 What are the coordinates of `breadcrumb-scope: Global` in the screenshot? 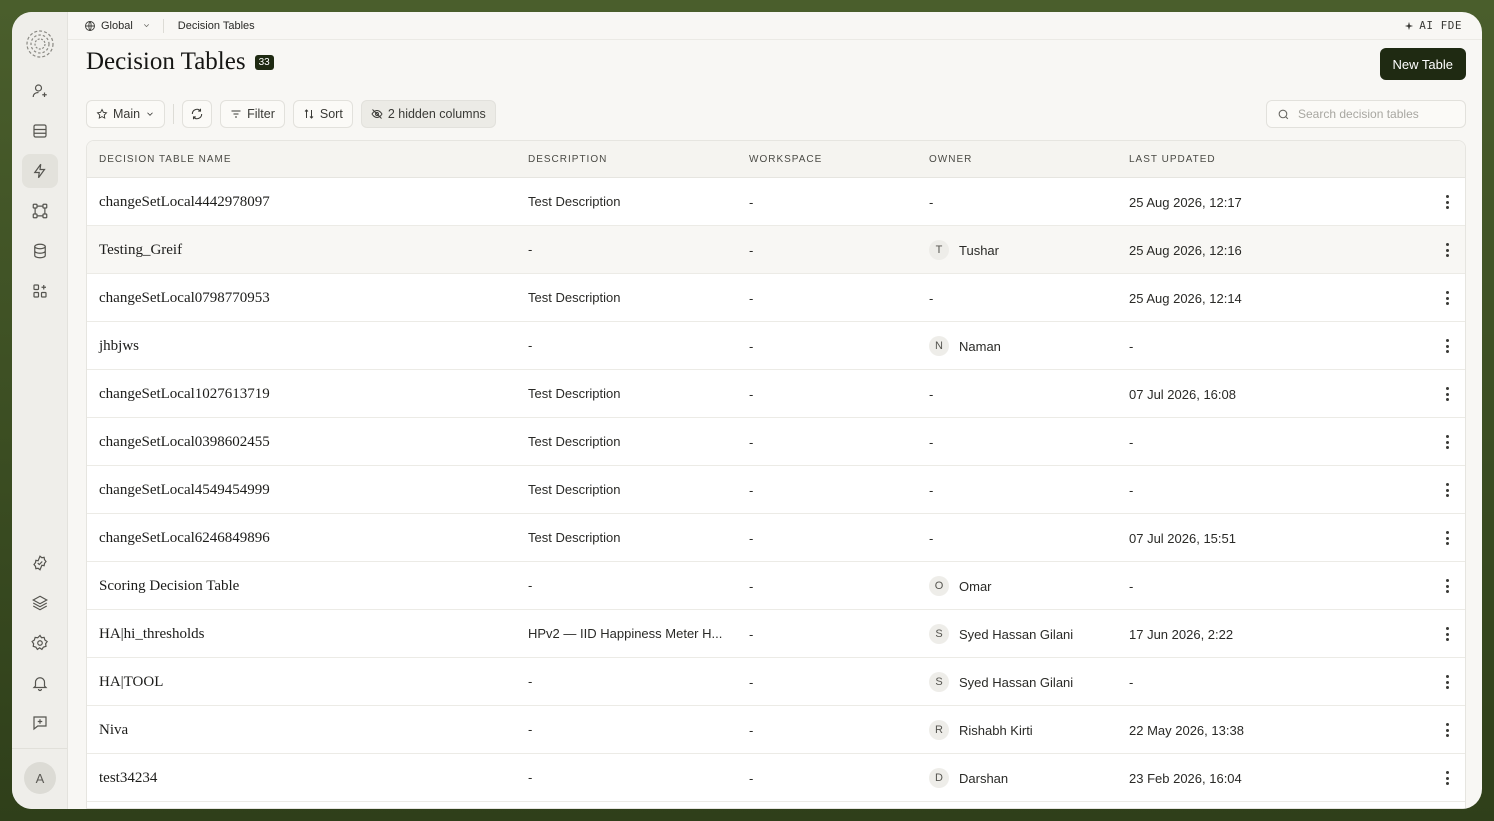 It's located at (117, 26).